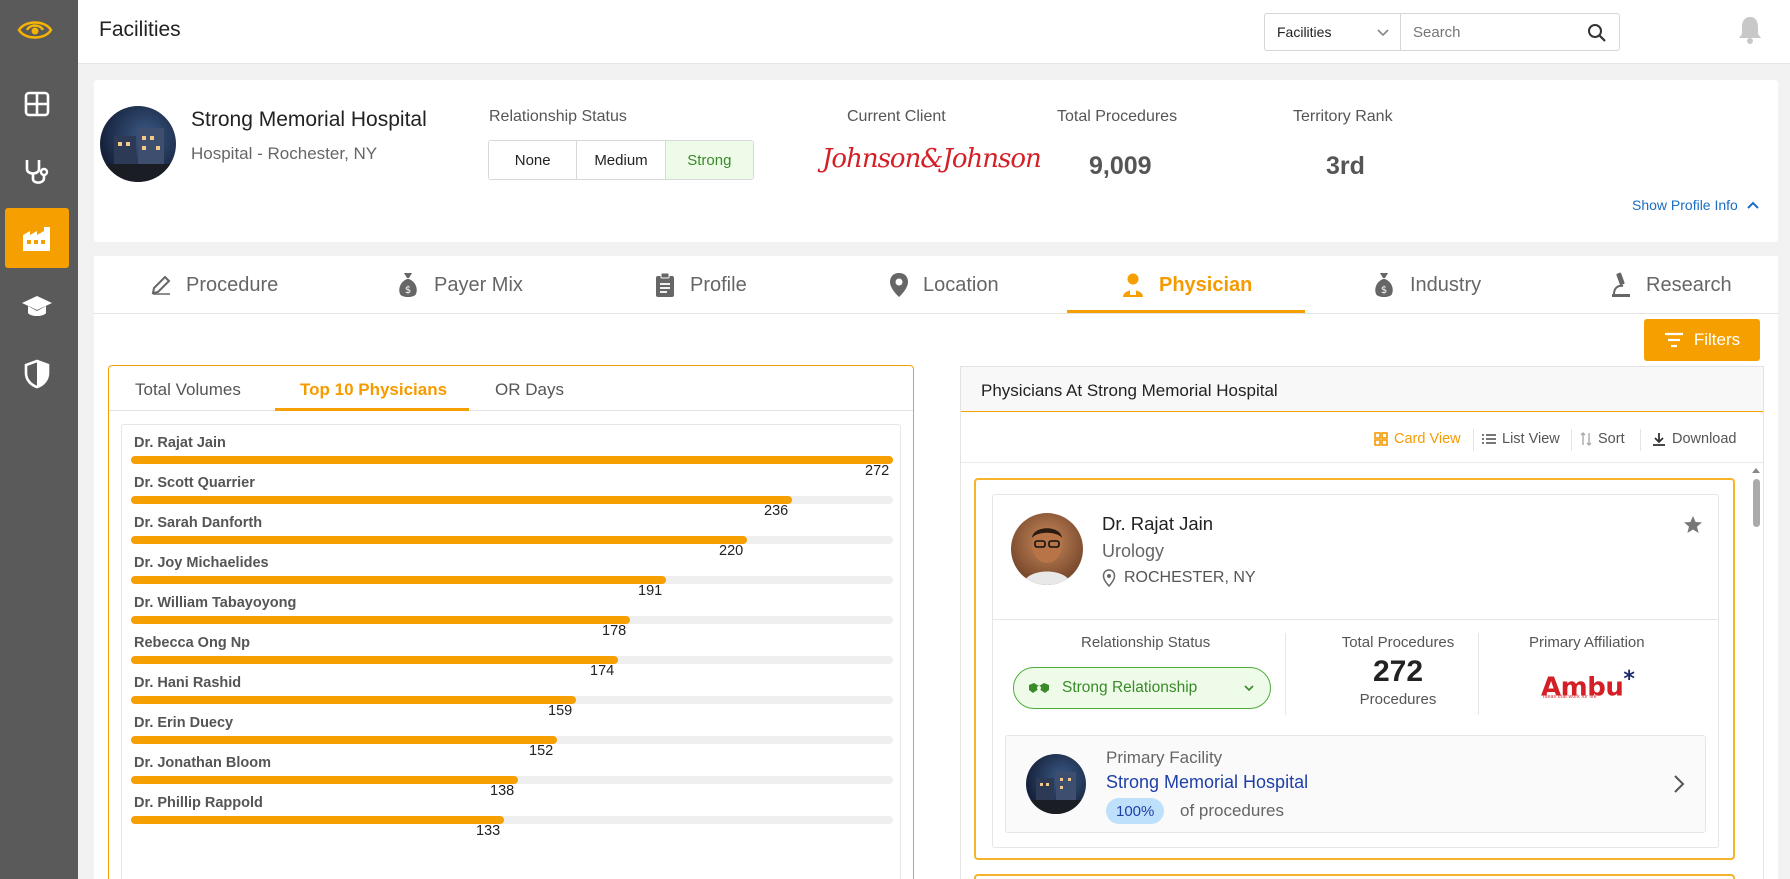 The height and width of the screenshot is (879, 1790). What do you see at coordinates (512, 617) in the screenshot?
I see `bar-row: Dr. William Tabayoyong 178` at bounding box center [512, 617].